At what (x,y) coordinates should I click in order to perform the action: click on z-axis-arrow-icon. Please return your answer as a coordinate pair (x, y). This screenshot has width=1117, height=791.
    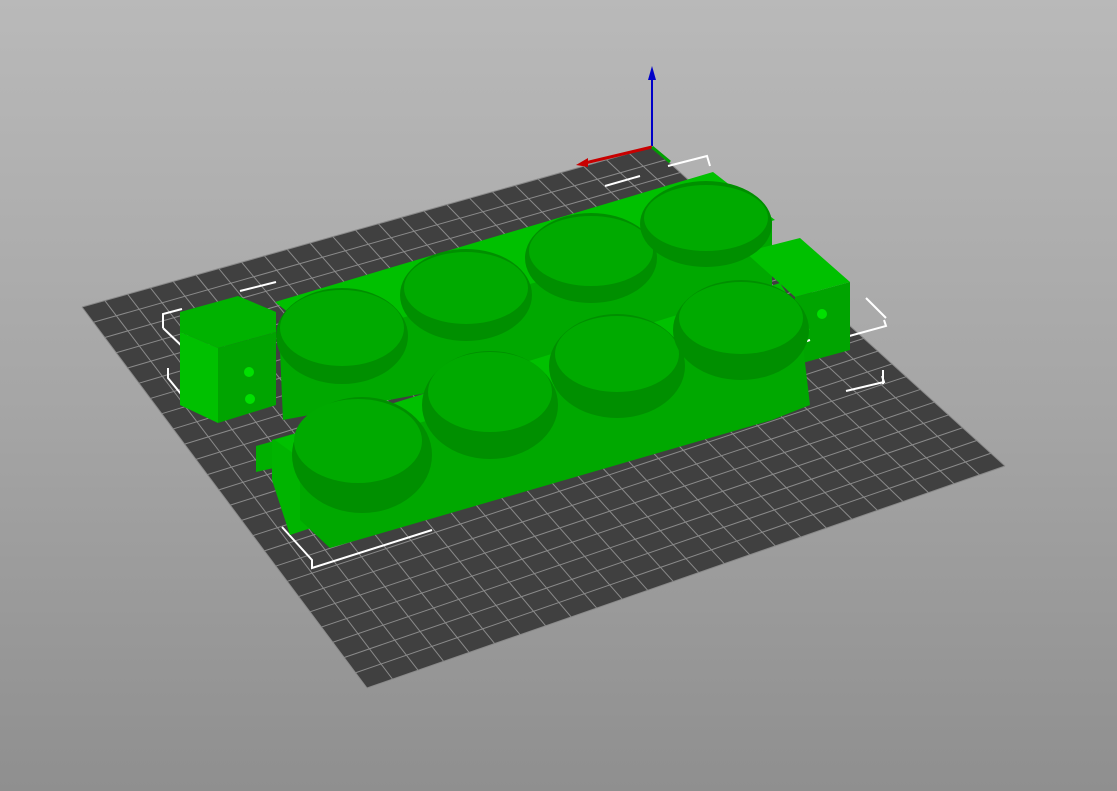
    Looking at the image, I should click on (652, 73).